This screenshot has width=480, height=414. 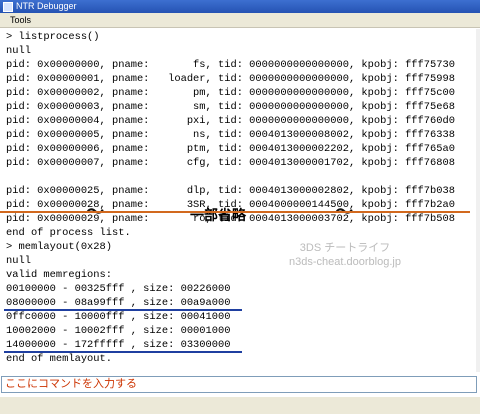 What do you see at coordinates (118, 317) in the screenshot?
I see `console-line: 0ffc0000 - 10000fff , size: 00041000` at bounding box center [118, 317].